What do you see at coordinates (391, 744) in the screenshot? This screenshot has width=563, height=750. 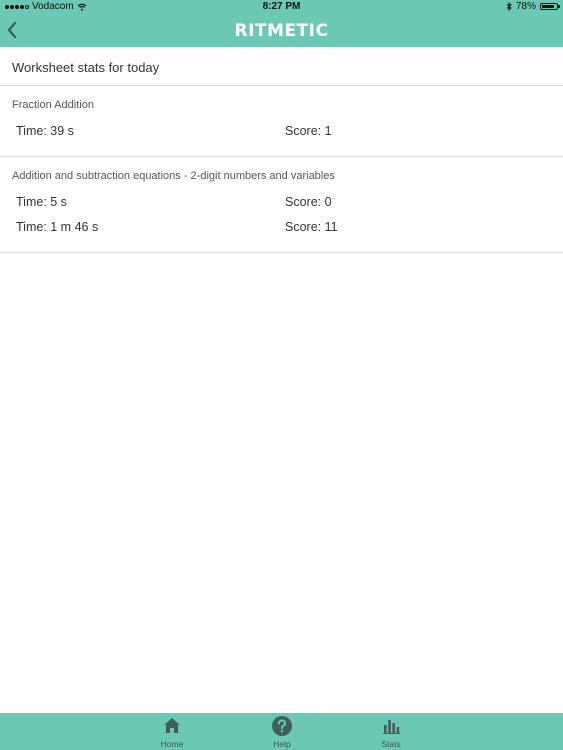 I see `tab-label: Stats` at bounding box center [391, 744].